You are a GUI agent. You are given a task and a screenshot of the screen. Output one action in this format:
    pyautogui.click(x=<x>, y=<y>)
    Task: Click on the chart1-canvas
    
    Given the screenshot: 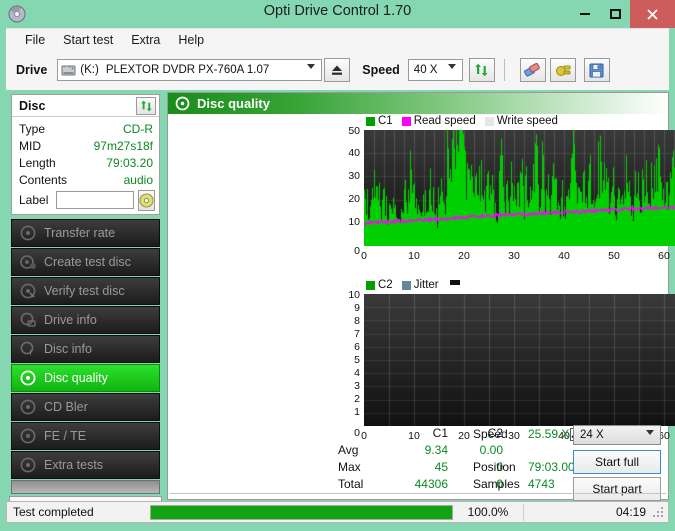 What is the action you would take?
    pyautogui.click(x=519, y=188)
    